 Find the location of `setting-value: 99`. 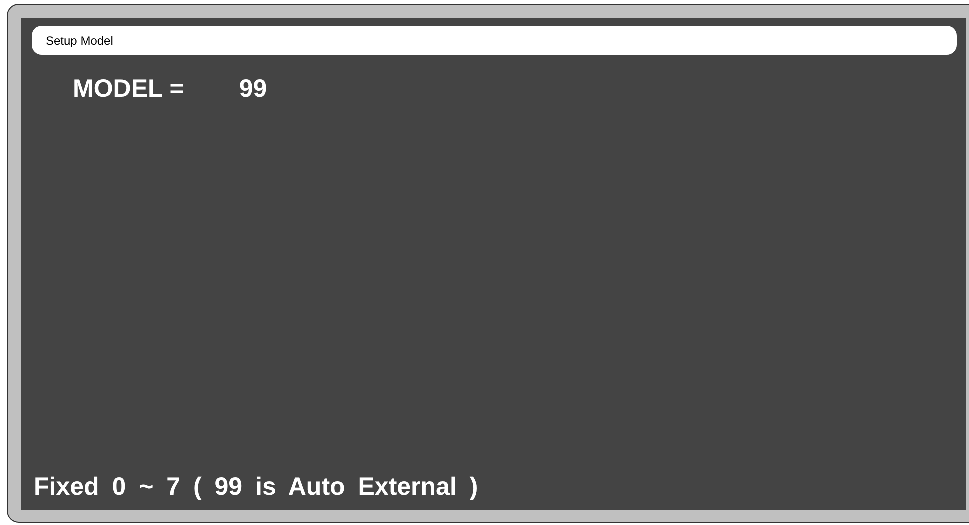

setting-value: 99 is located at coordinates (253, 89).